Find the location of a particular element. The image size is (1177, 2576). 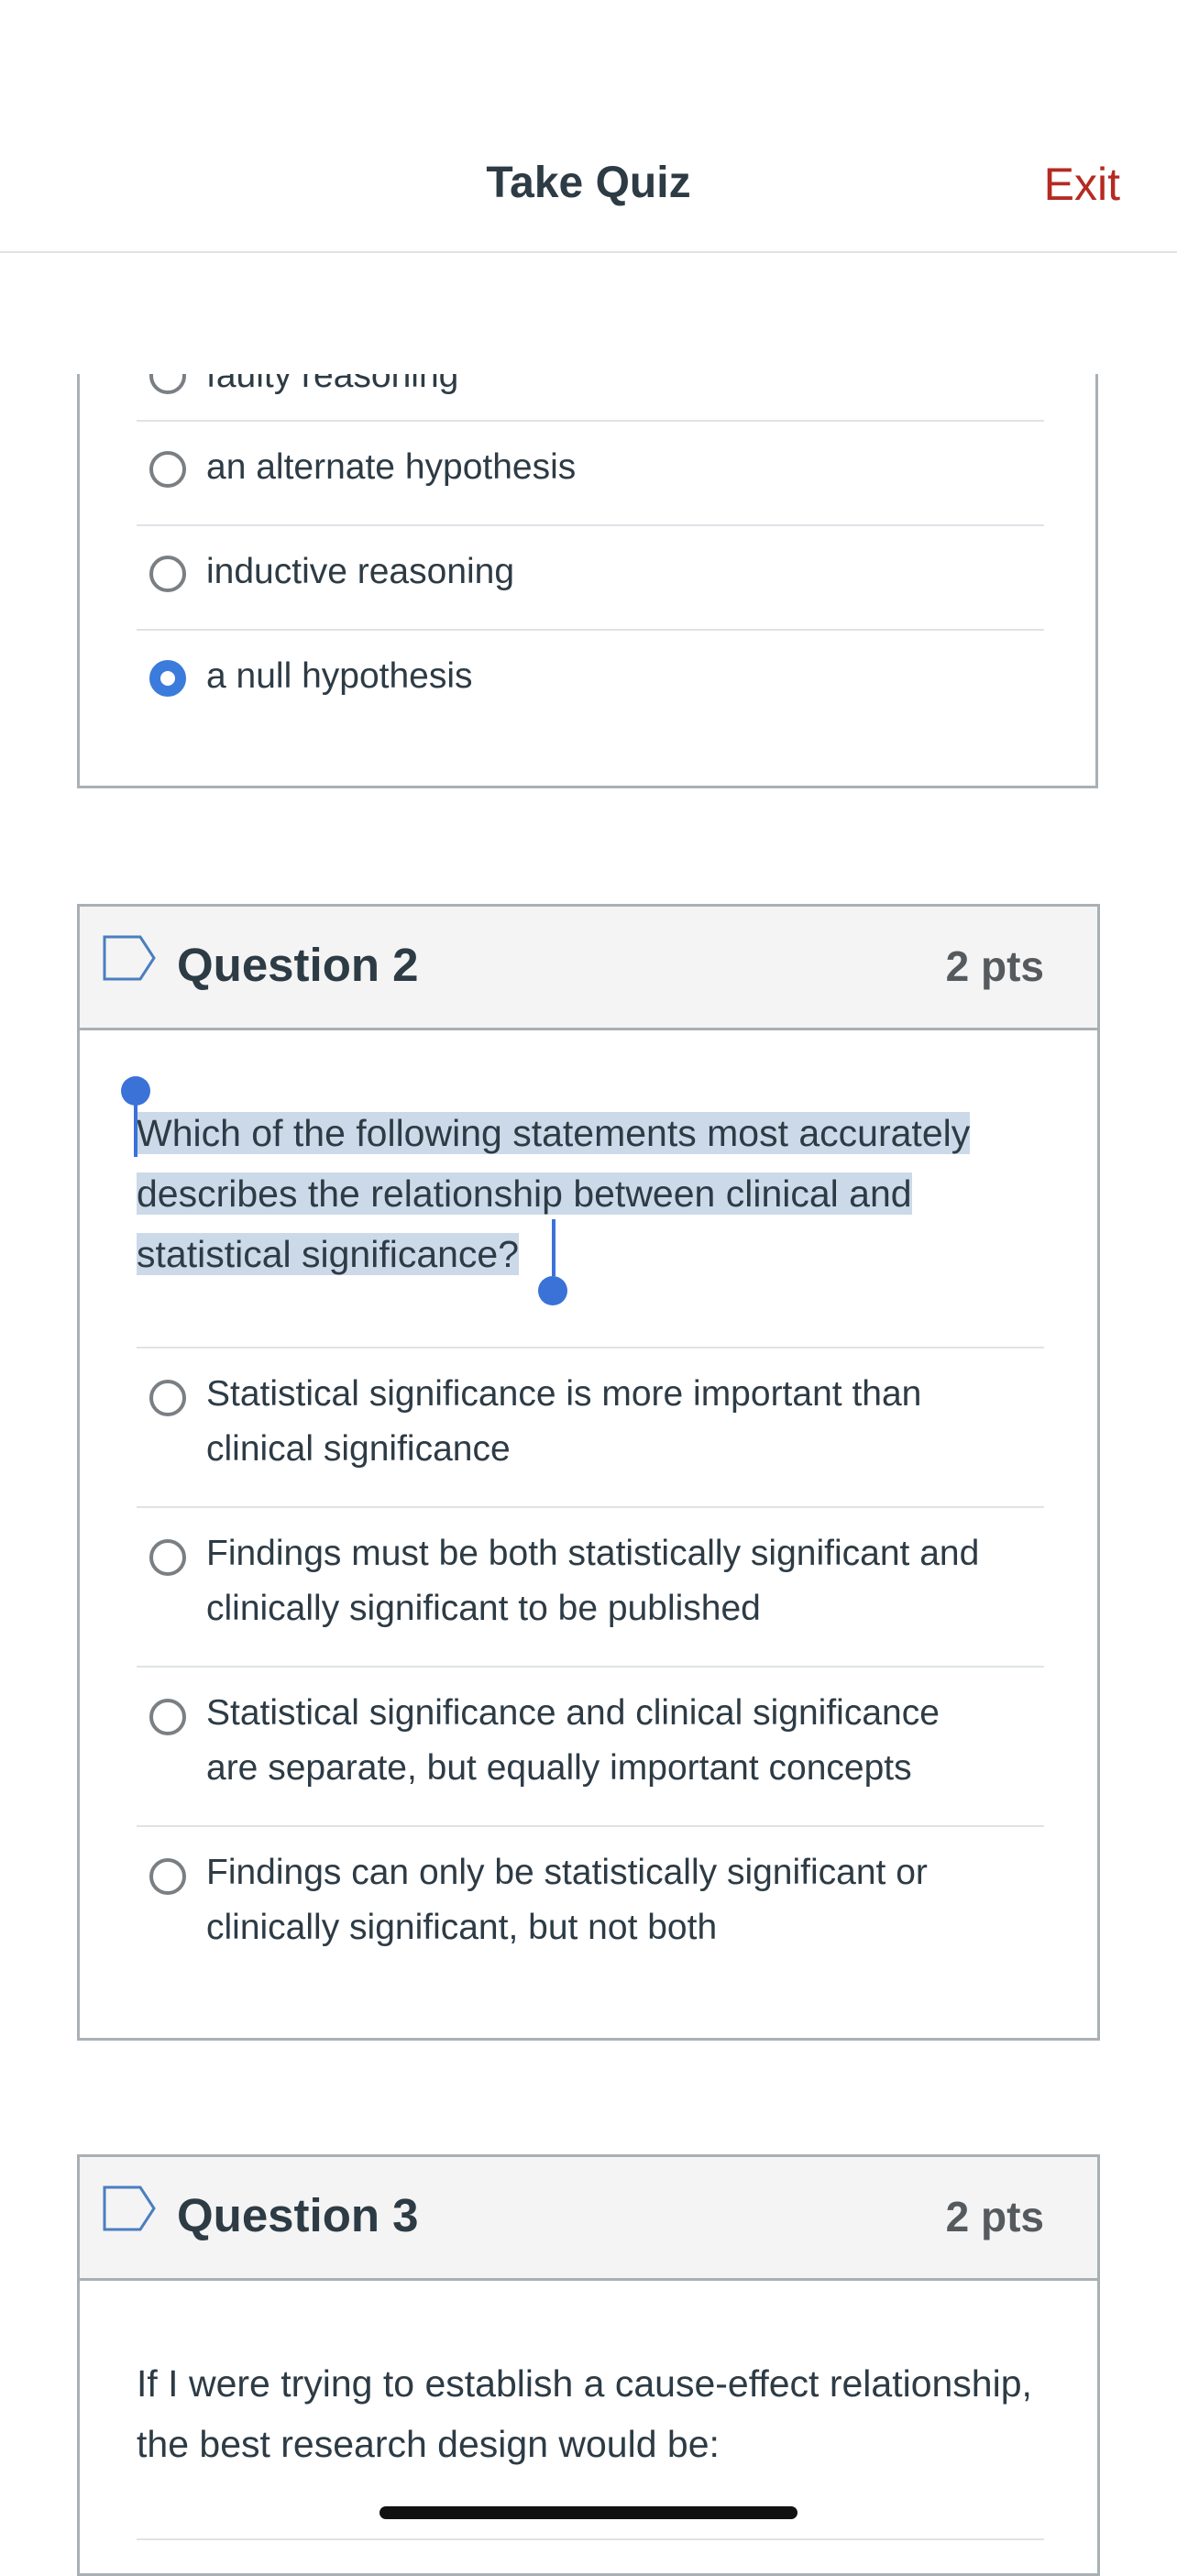

answer-label: faulty reasoning is located at coordinates (332, 384).